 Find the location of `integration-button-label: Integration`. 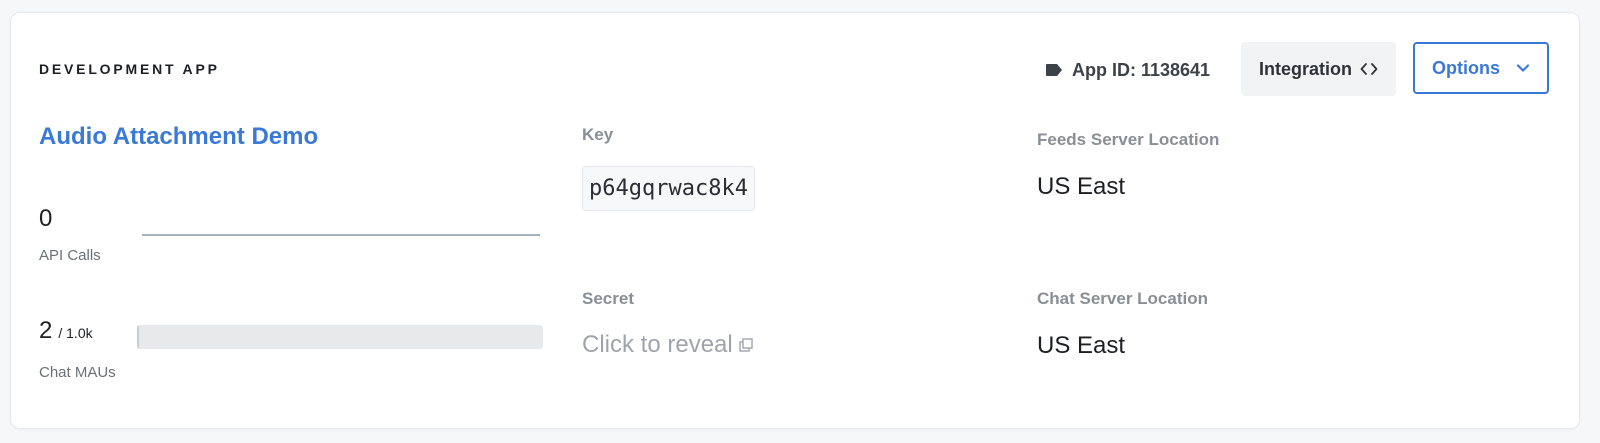

integration-button-label: Integration is located at coordinates (1305, 68).